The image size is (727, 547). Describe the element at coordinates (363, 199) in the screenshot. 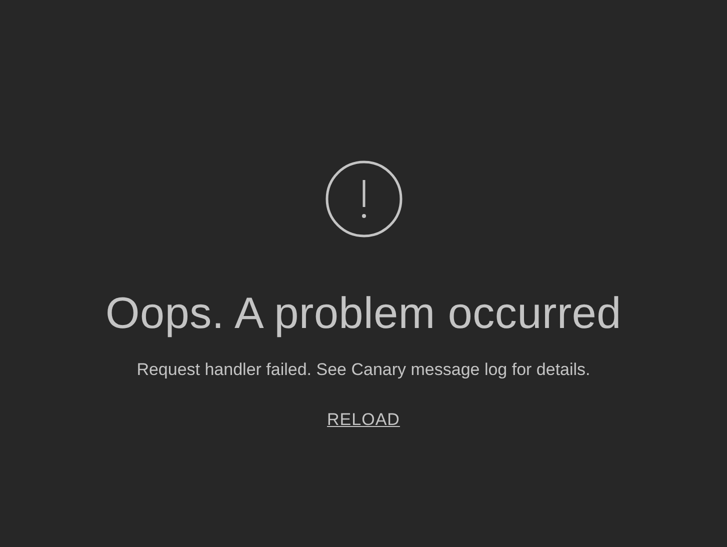

I see `warning-icon` at that location.